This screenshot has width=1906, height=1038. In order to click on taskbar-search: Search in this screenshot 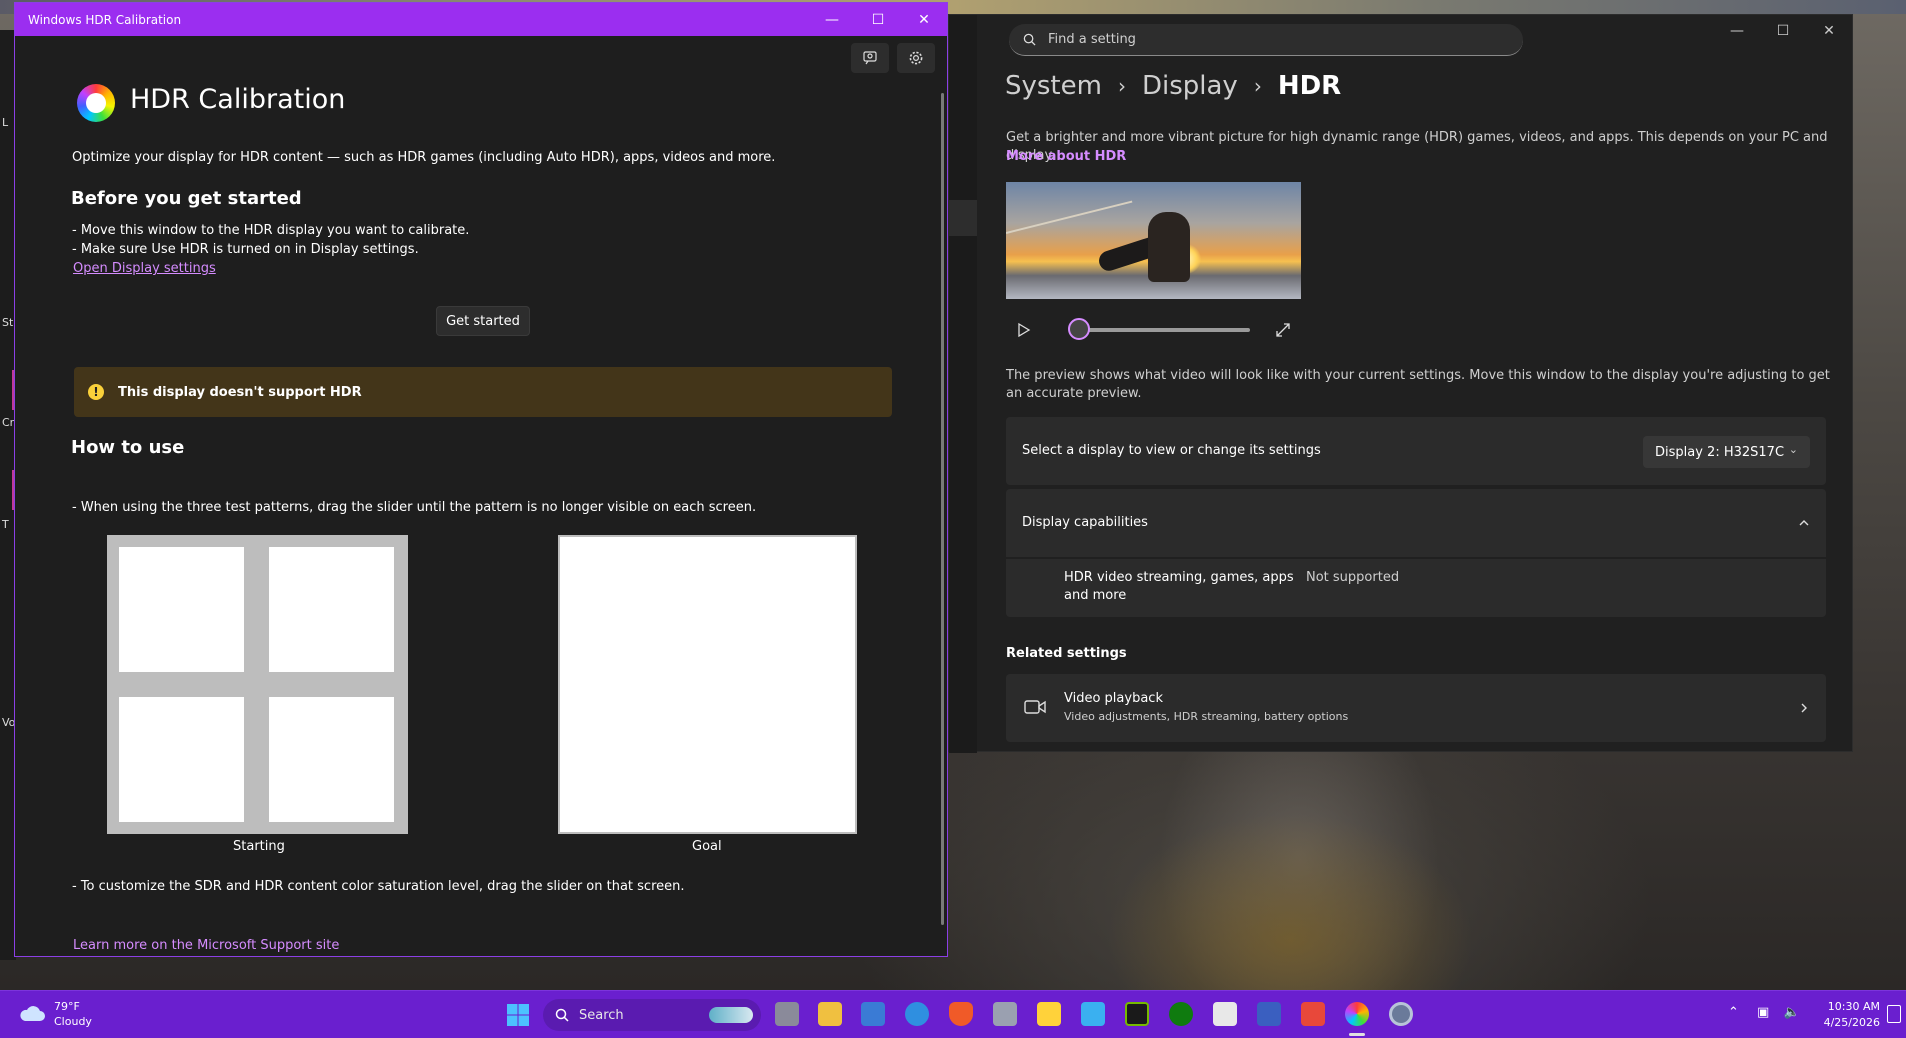, I will do `click(652, 1015)`.